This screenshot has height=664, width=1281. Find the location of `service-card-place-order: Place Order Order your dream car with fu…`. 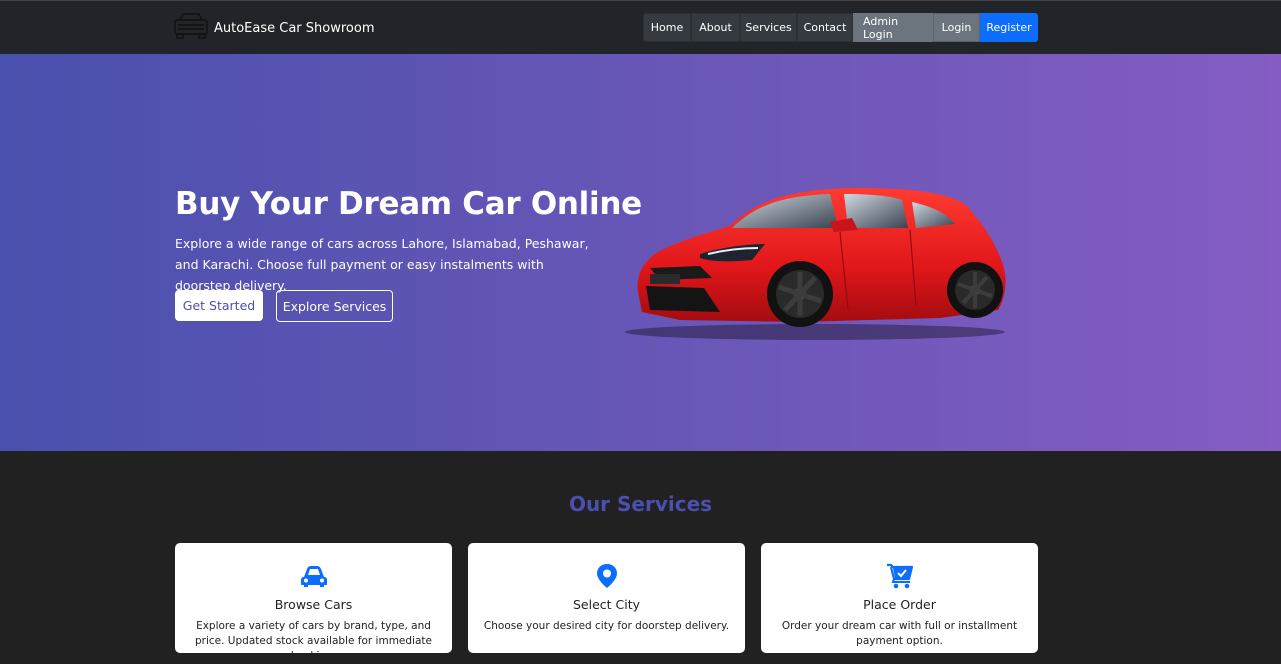

service-card-place-order: Place Order Order your dream car with fu… is located at coordinates (899, 598).